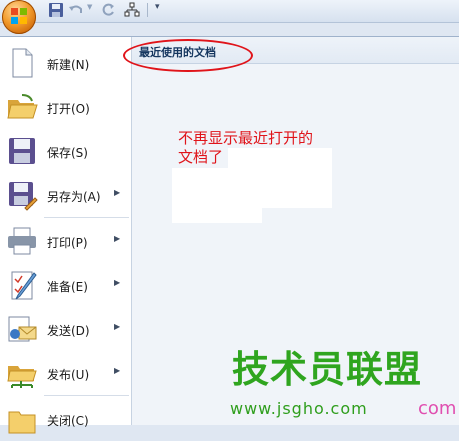 This screenshot has width=459, height=441. I want to click on customize-dropdown-icon: ▾, so click(157, 7).